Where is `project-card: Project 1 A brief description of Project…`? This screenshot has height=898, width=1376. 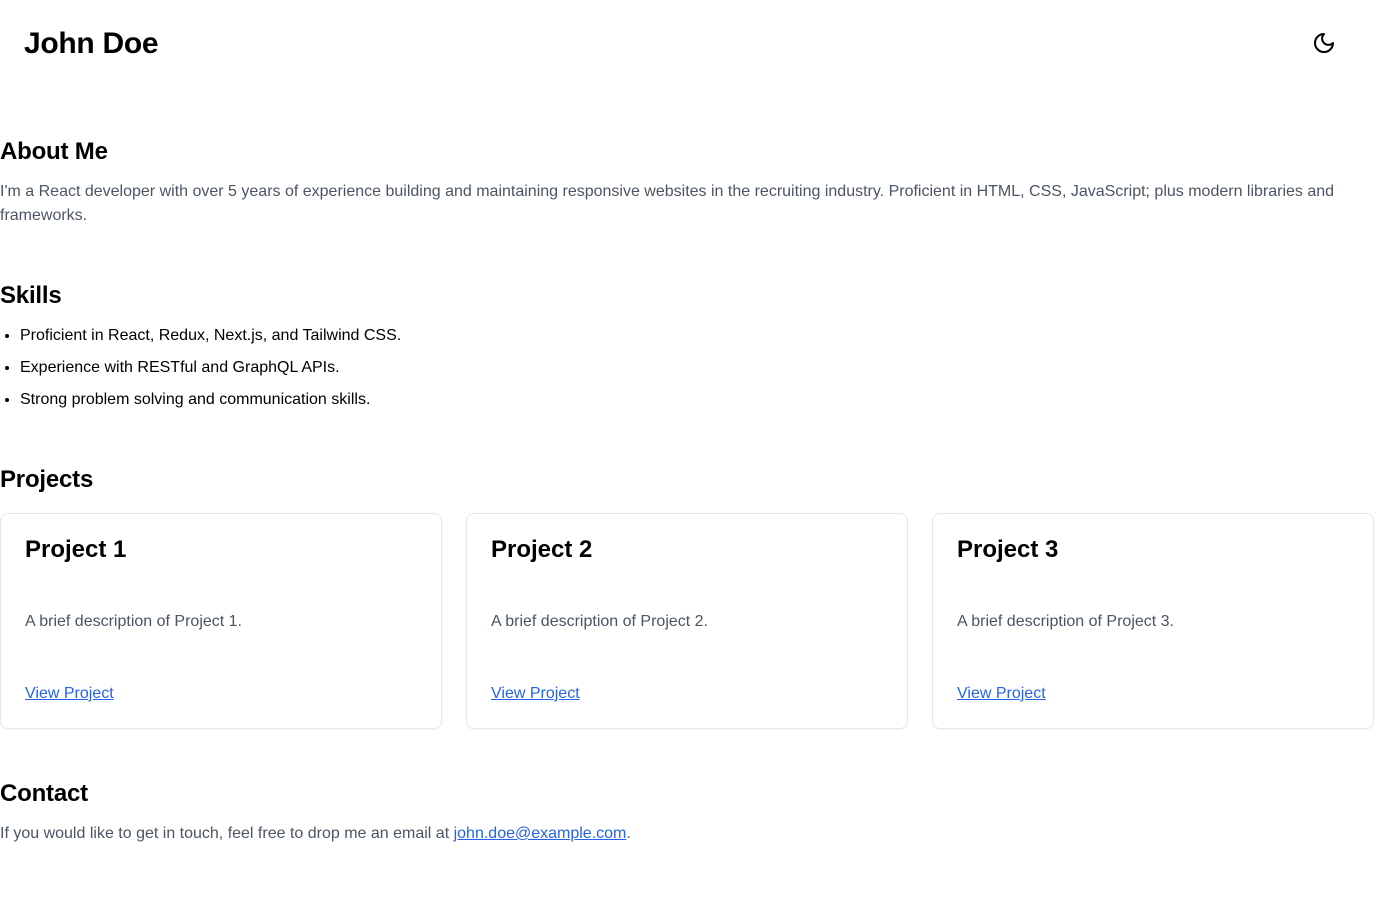
project-card: Project 1 A brief description of Project… is located at coordinates (221, 621).